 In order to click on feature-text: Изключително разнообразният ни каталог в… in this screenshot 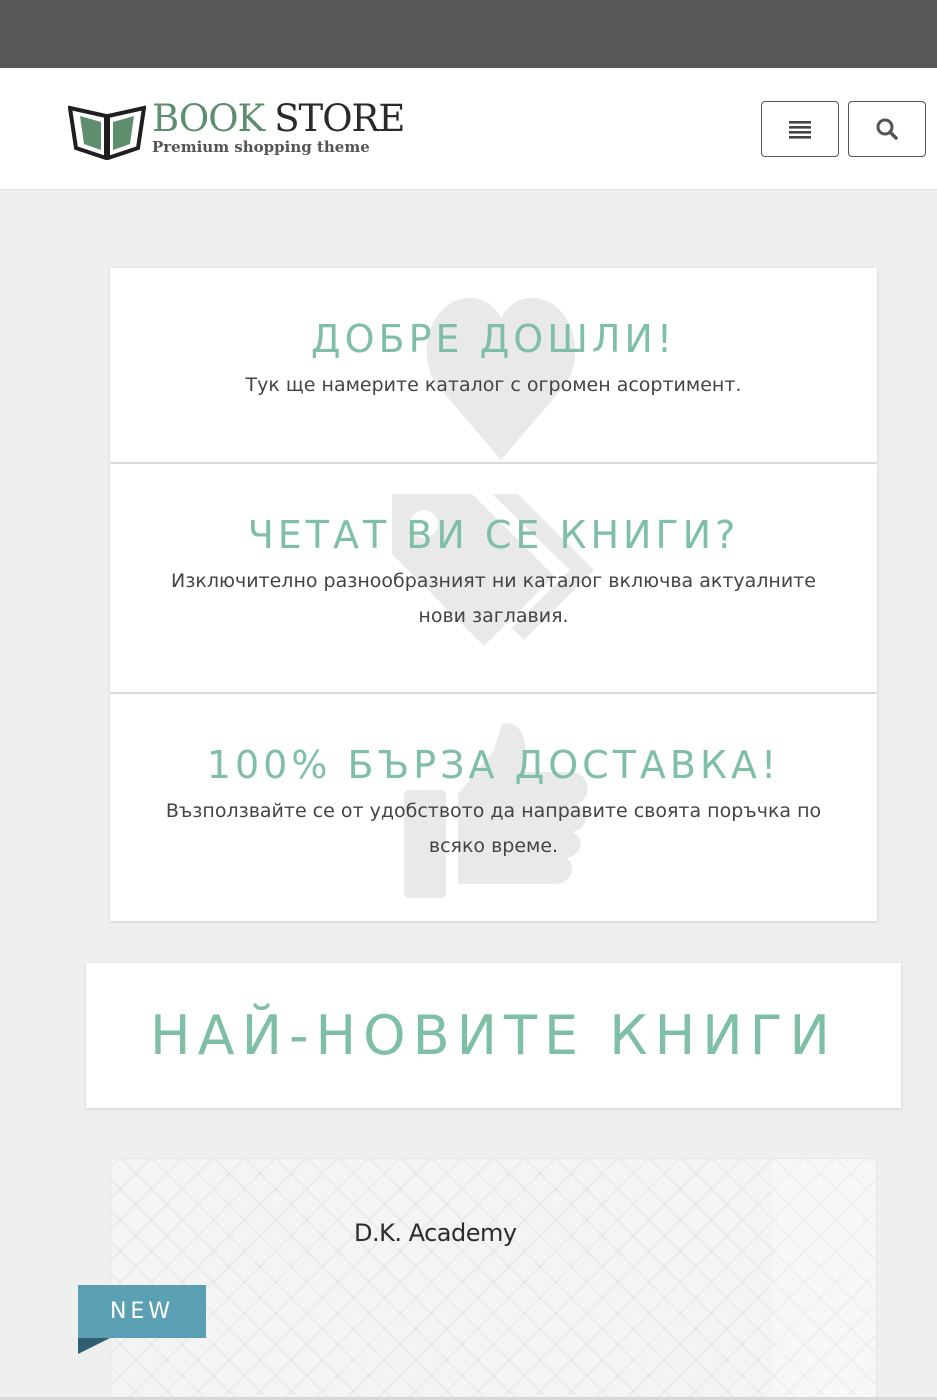, I will do `click(493, 598)`.